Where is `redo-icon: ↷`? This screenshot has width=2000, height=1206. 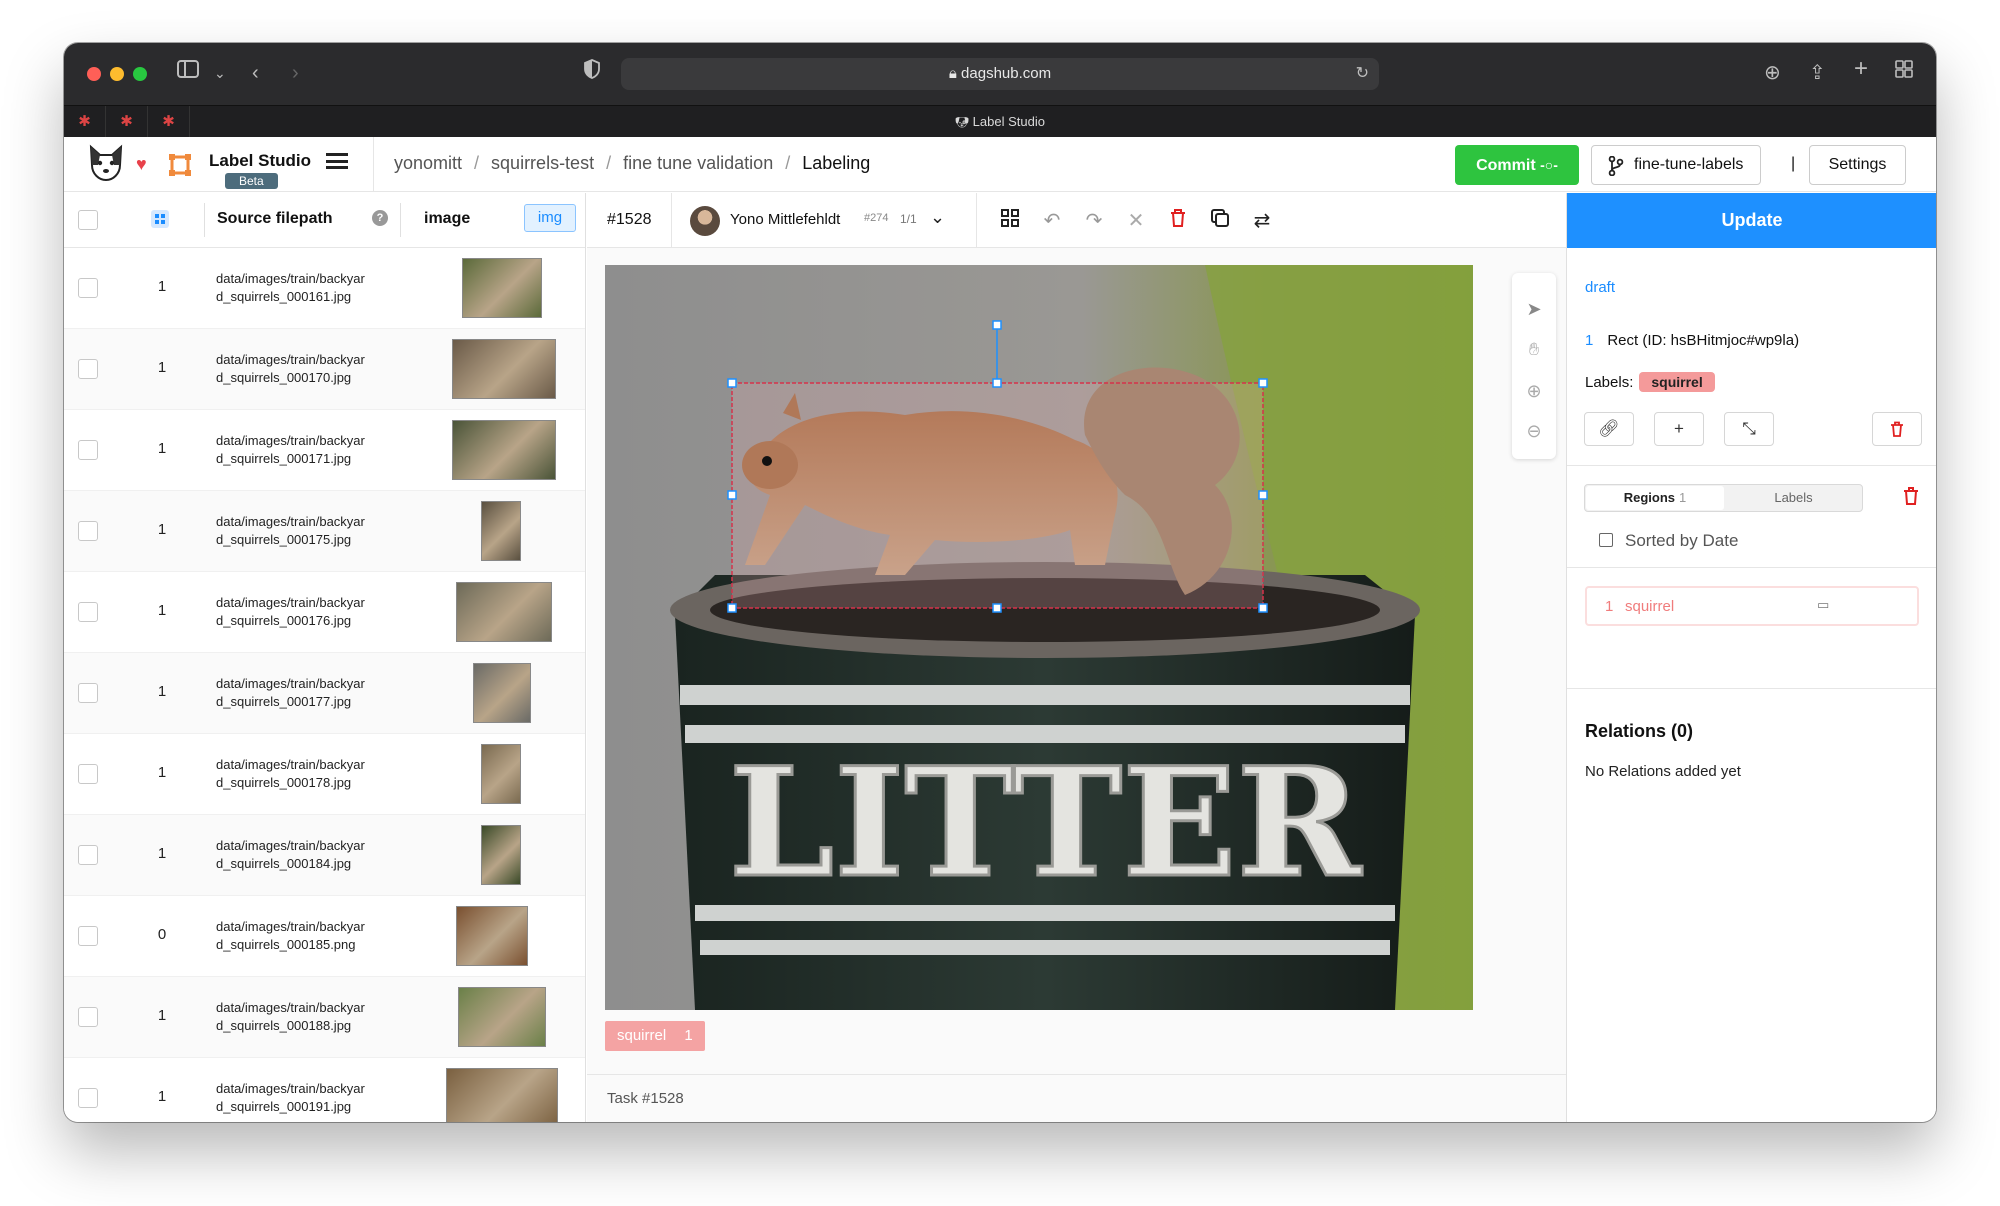 redo-icon: ↷ is located at coordinates (1094, 221).